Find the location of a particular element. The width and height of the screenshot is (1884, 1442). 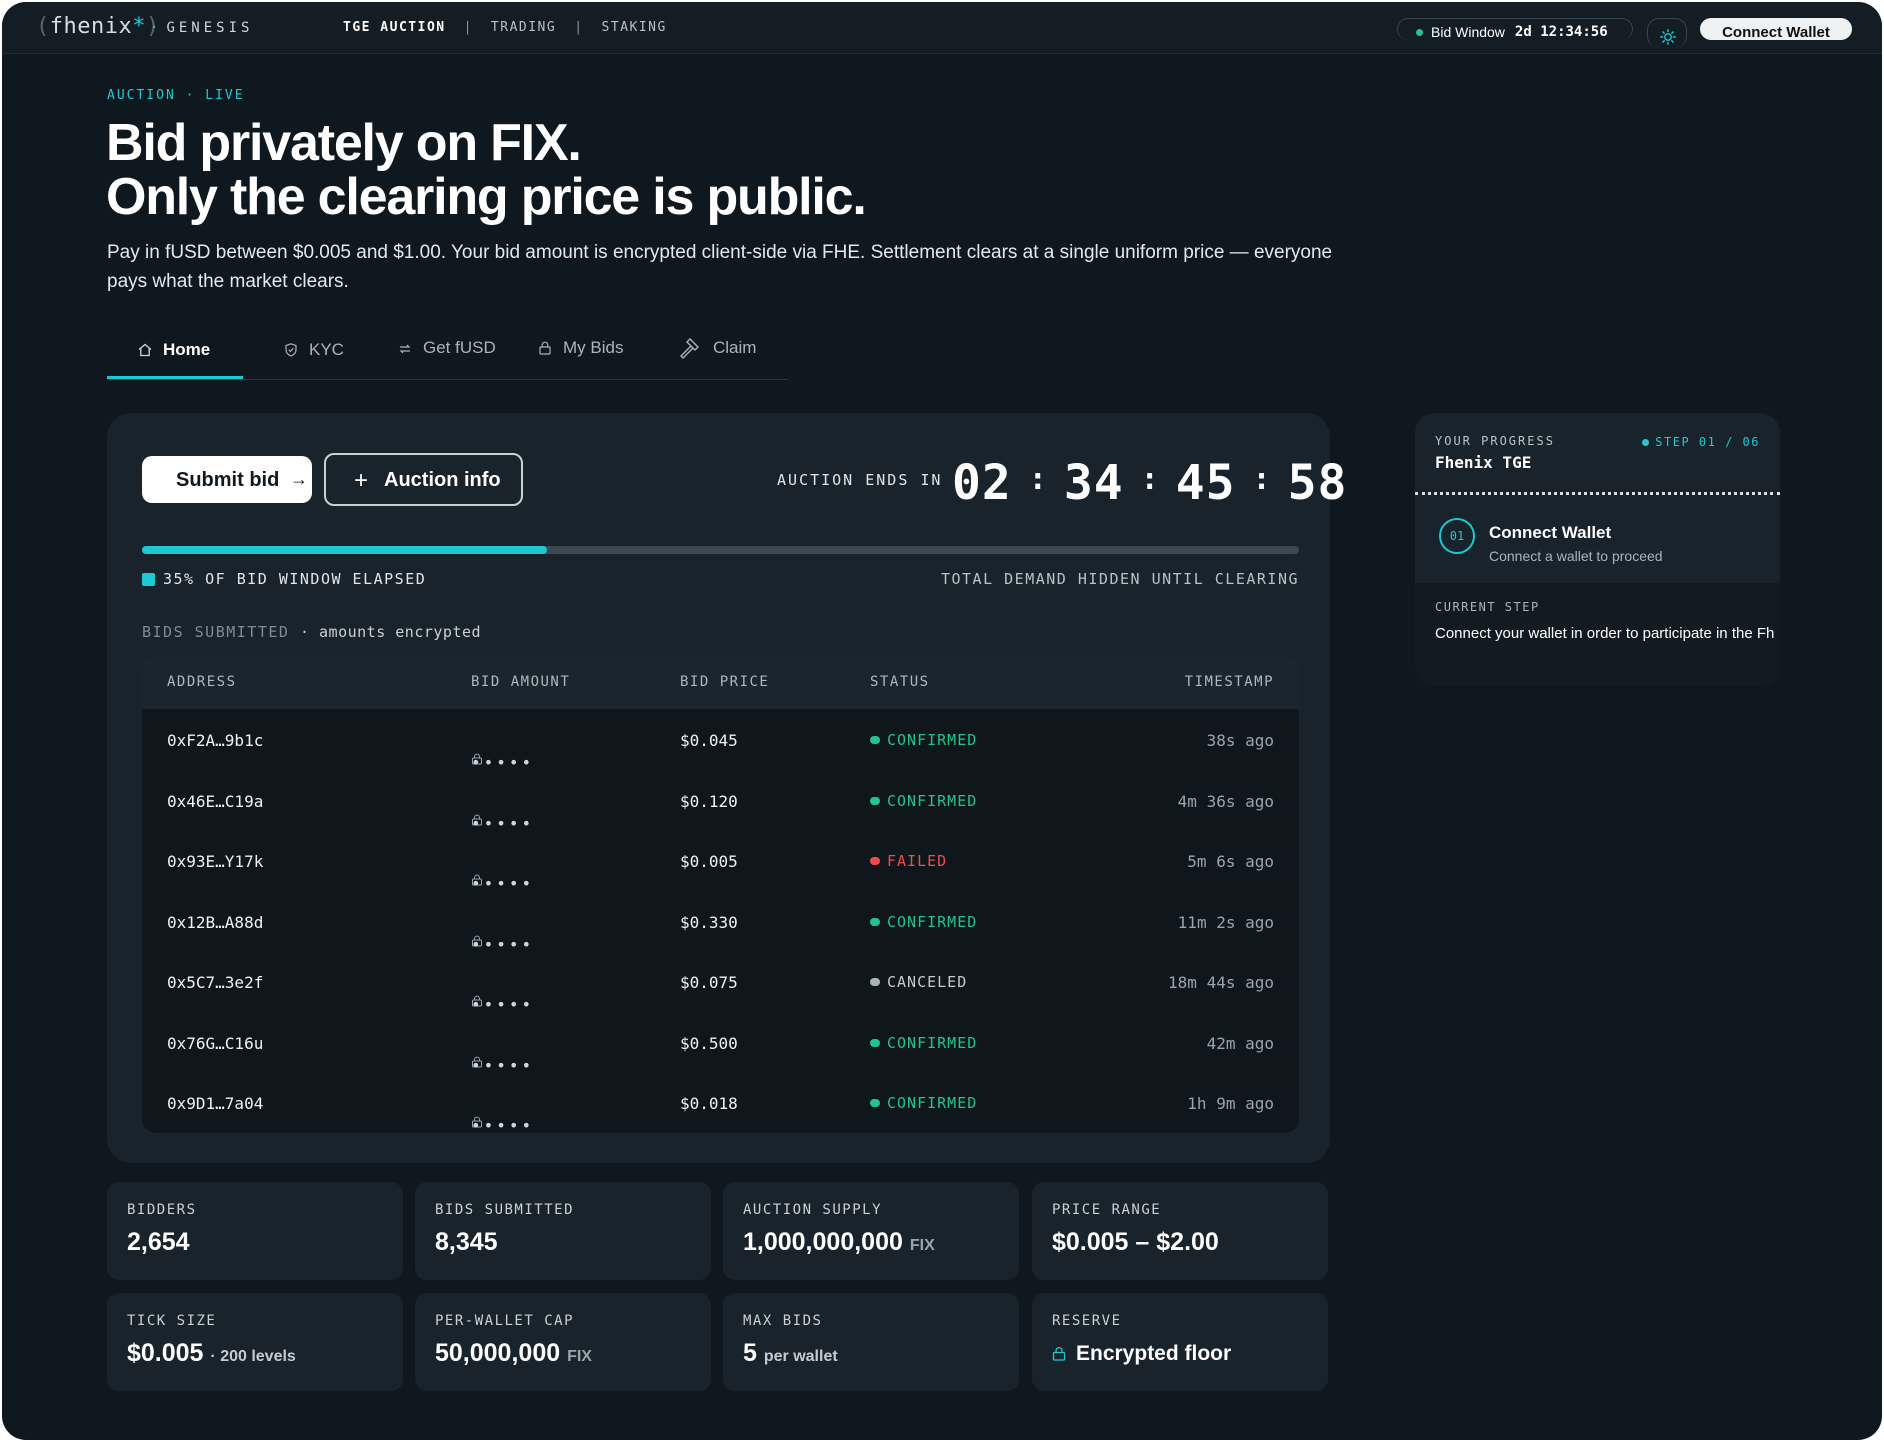

table-row: 0x5C7…3e2f ••••• $0.075 CANCELED 18m 44s ago is located at coordinates (720, 982).